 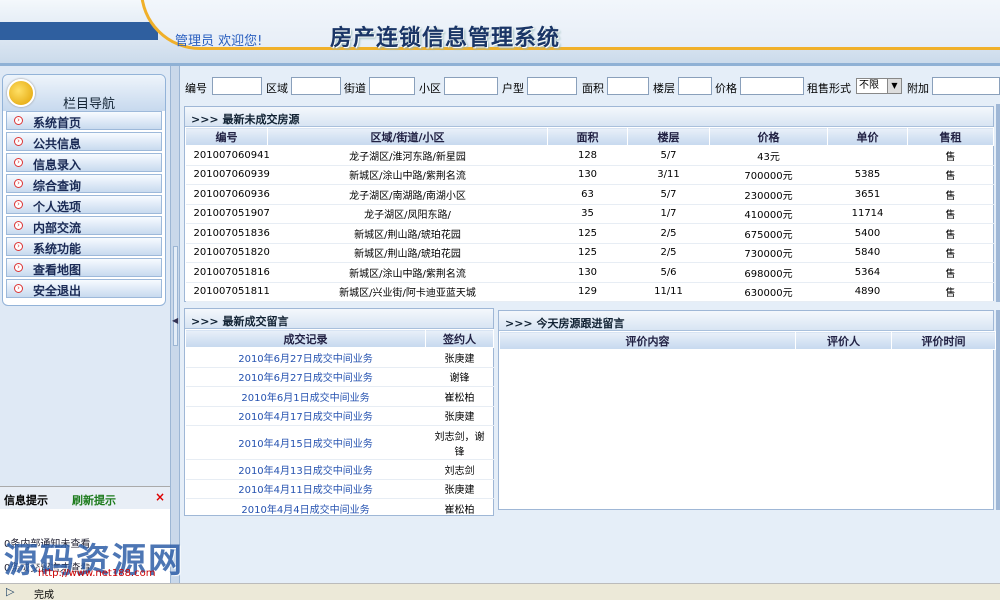 What do you see at coordinates (998, 410) in the screenshot?
I see `right-scroll-edge` at bounding box center [998, 410].